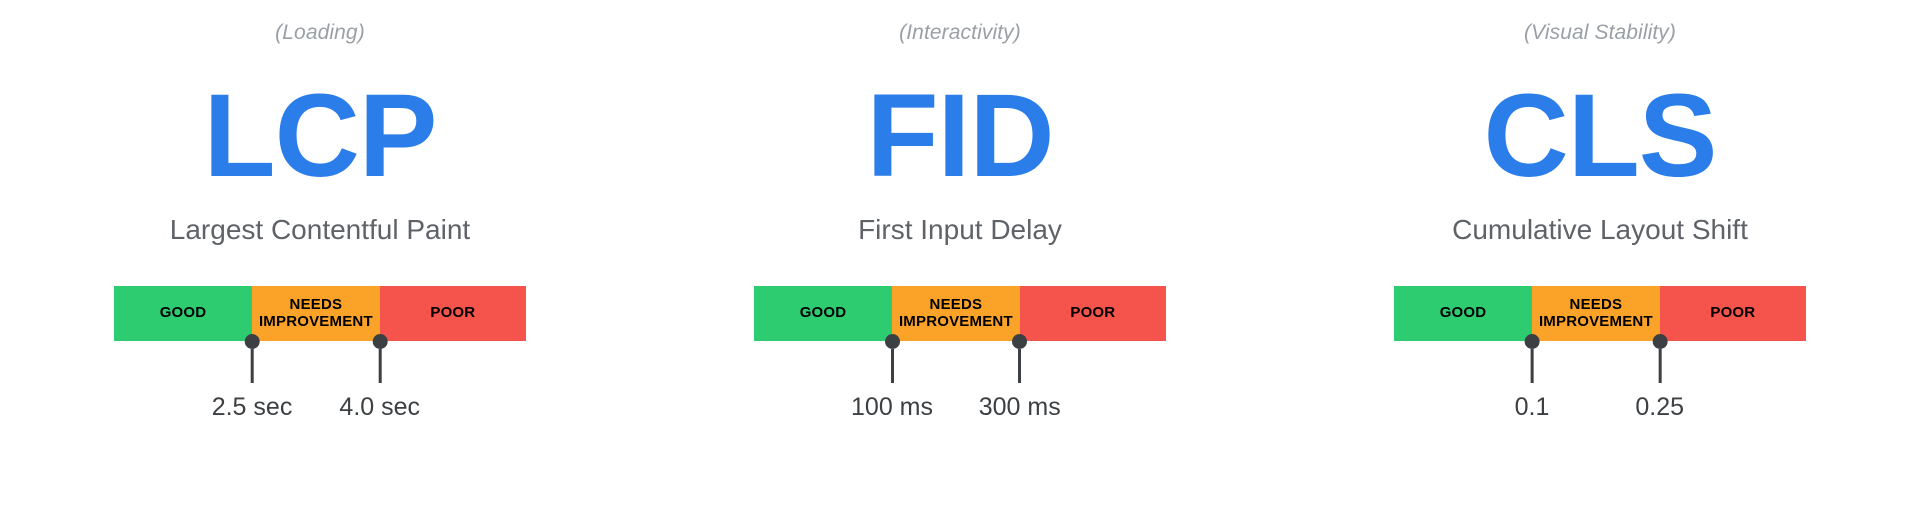 This screenshot has height=511, width=1920. Describe the element at coordinates (1463, 313) in the screenshot. I see `segment-good-cls: GOOD` at that location.